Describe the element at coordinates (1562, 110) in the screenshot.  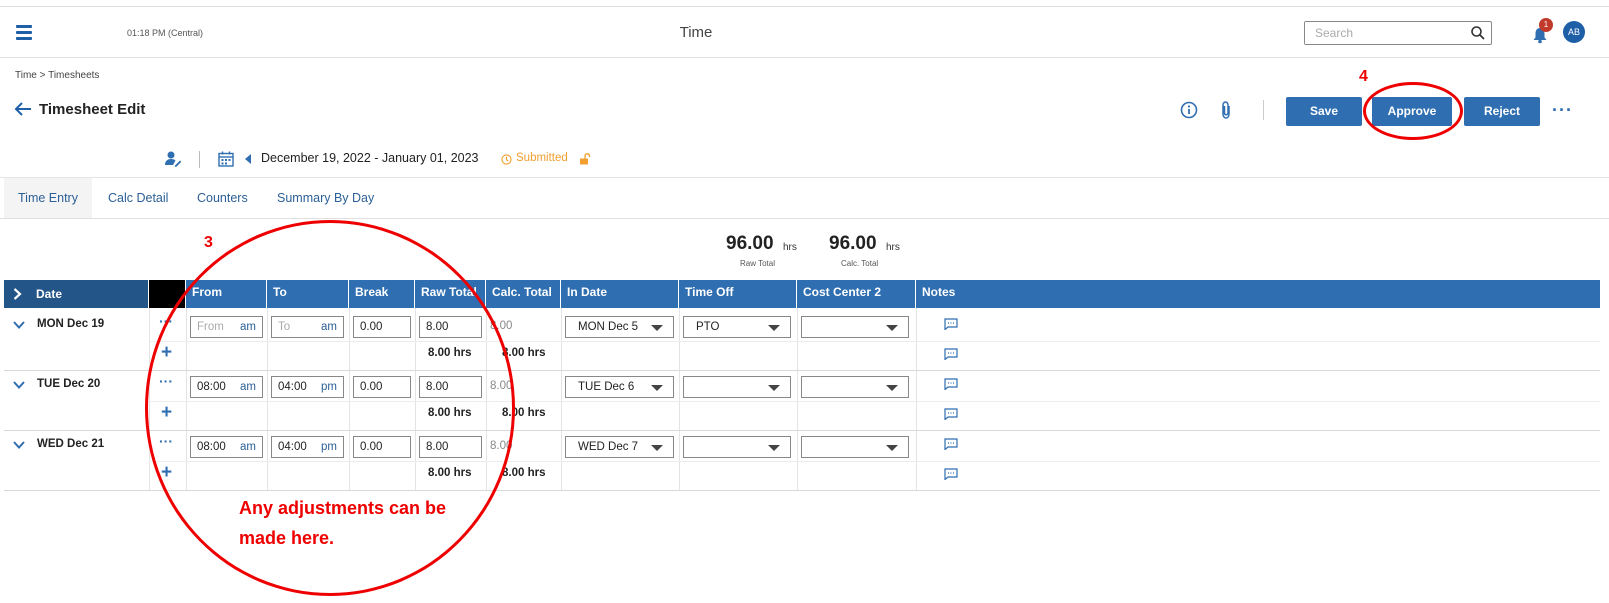
I see `more-actions-button: ···` at that location.